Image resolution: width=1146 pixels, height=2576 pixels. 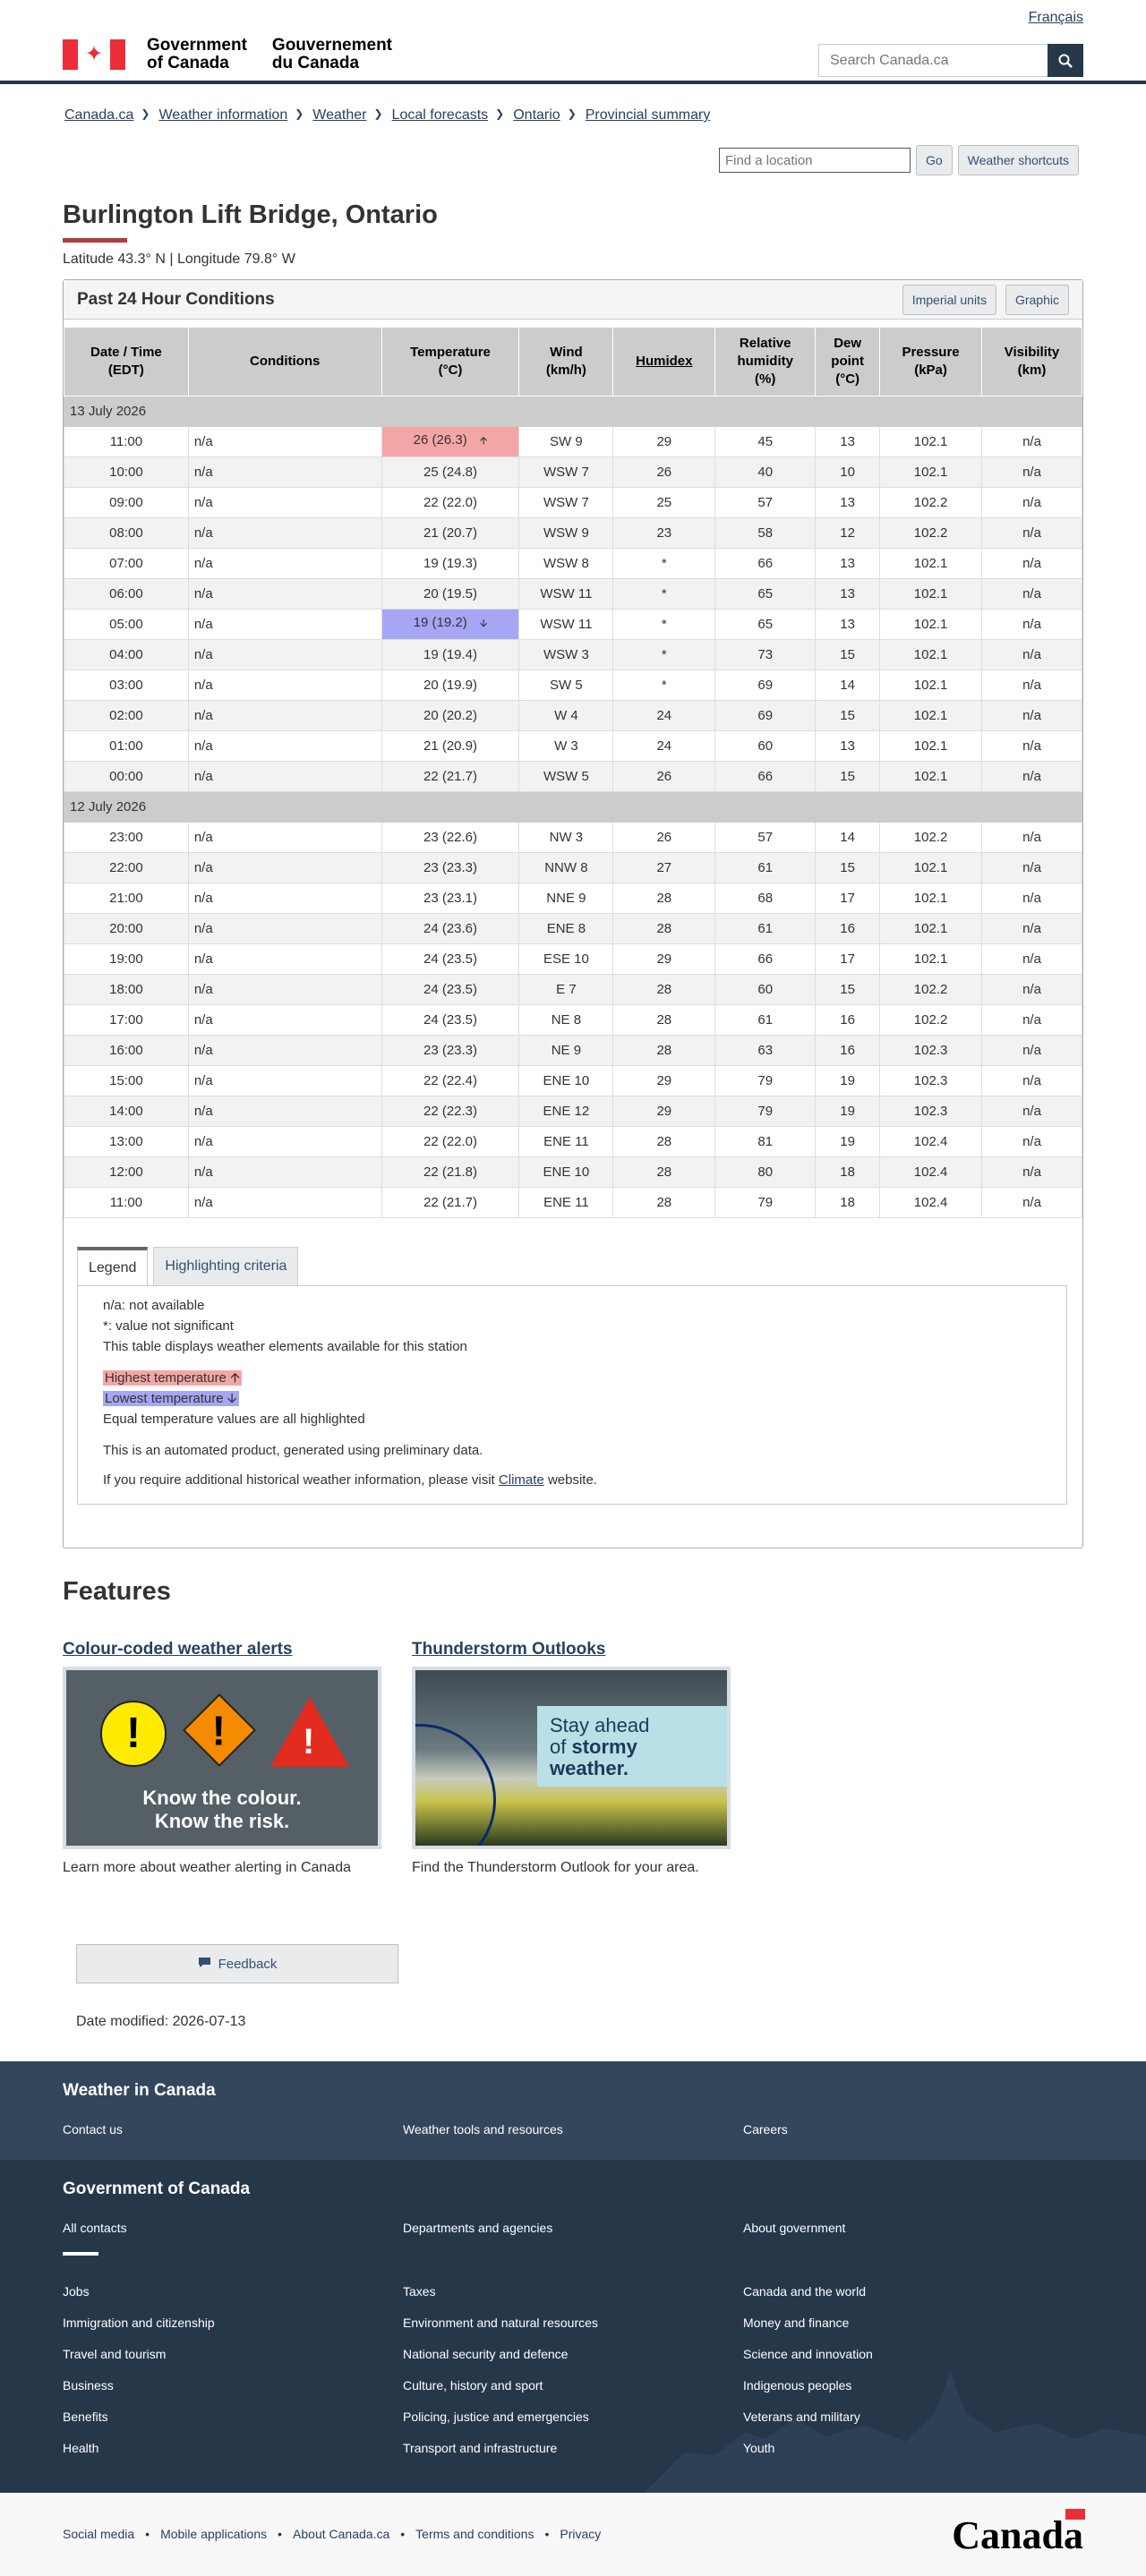 I want to click on cell-time: 14:00, so click(x=126, y=1111).